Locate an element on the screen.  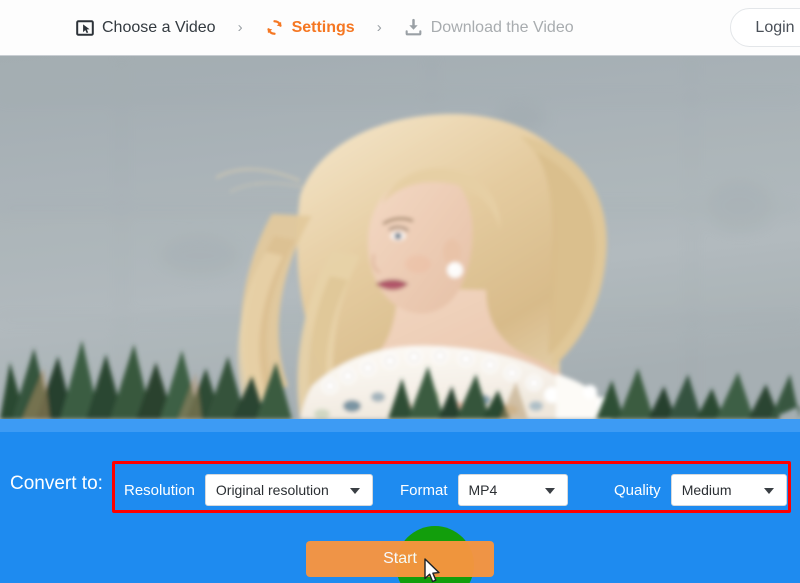
quality-select: Medium is located at coordinates (728, 490).